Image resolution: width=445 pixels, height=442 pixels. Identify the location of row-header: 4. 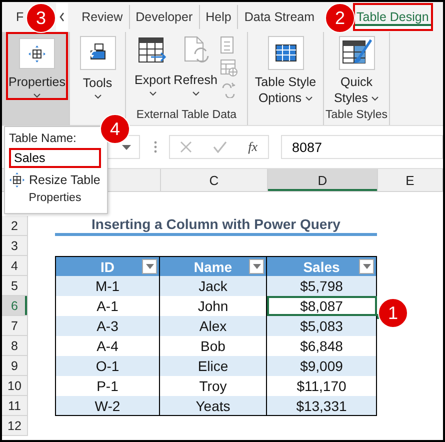
(15, 266).